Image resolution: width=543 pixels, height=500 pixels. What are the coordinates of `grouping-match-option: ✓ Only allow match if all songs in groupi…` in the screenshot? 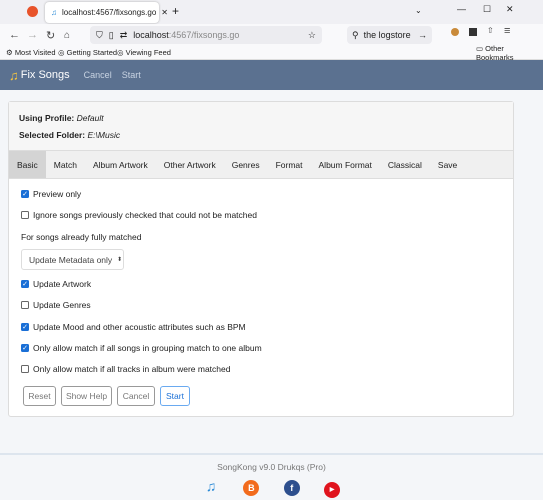 It's located at (141, 348).